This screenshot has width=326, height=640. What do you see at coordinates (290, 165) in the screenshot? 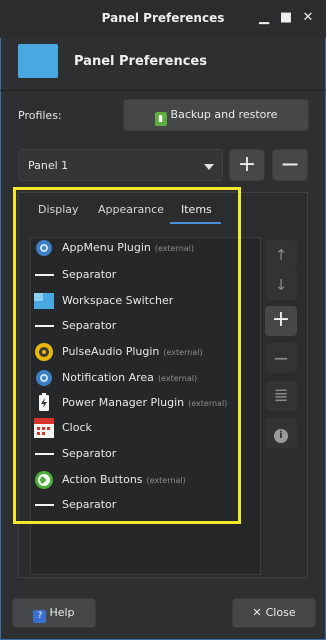
I see `remove-panel-button: −` at bounding box center [290, 165].